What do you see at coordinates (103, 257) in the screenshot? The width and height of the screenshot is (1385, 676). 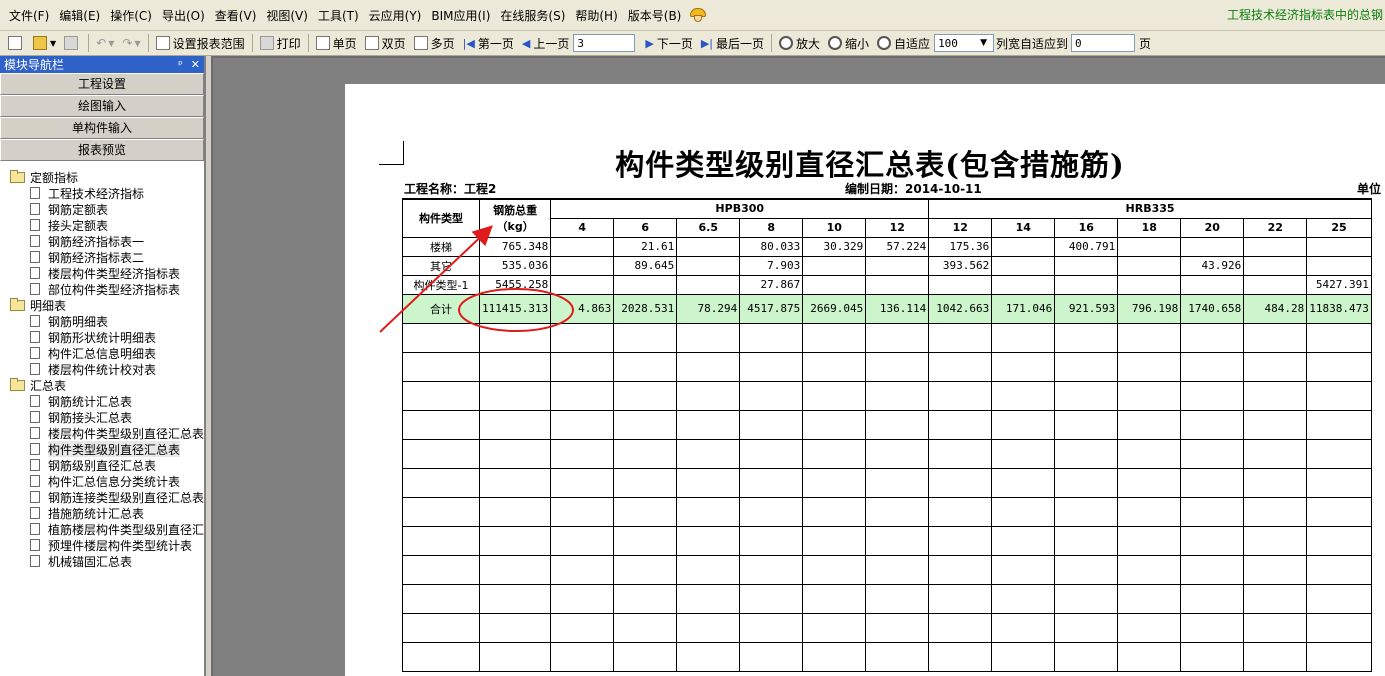 I see `tree-item: 钢筋经济指标表二` at bounding box center [103, 257].